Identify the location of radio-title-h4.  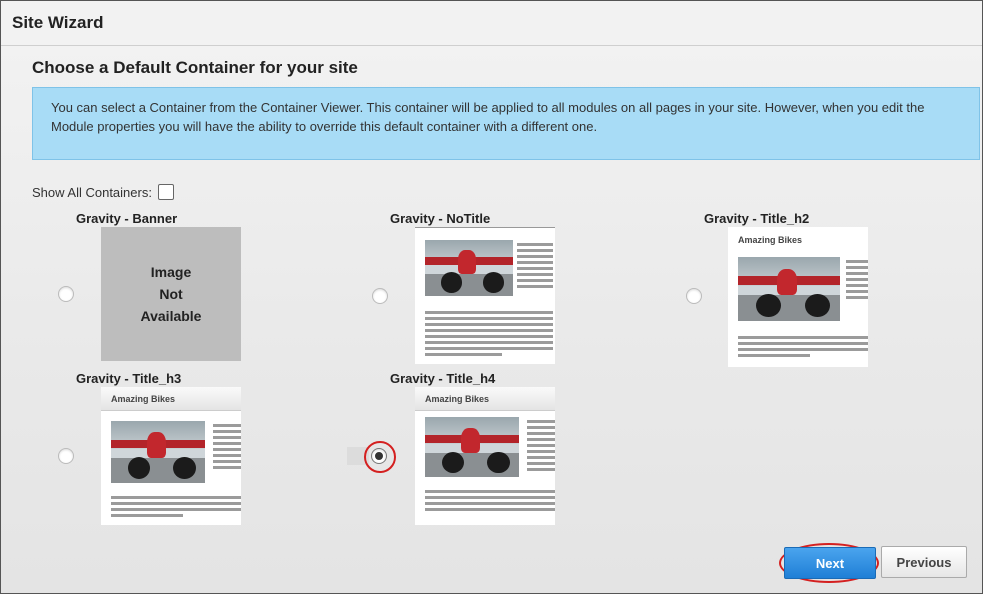
(379, 456).